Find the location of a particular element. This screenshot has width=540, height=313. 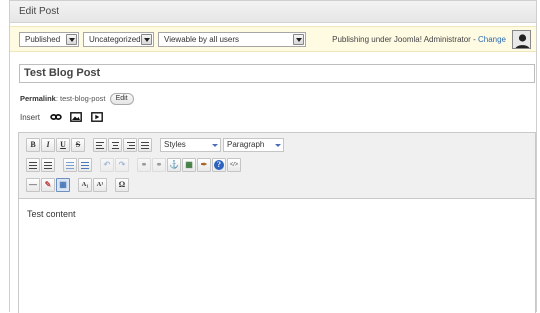

video-icon is located at coordinates (97, 117).